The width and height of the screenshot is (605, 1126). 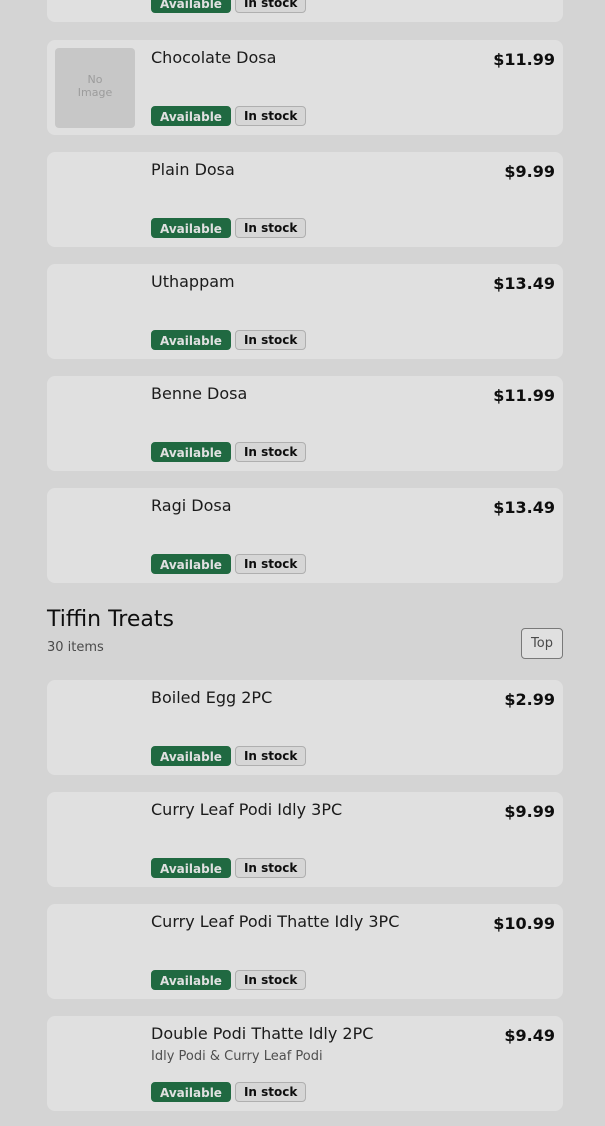 I want to click on no-image-placeholder: No Image, so click(x=95, y=88).